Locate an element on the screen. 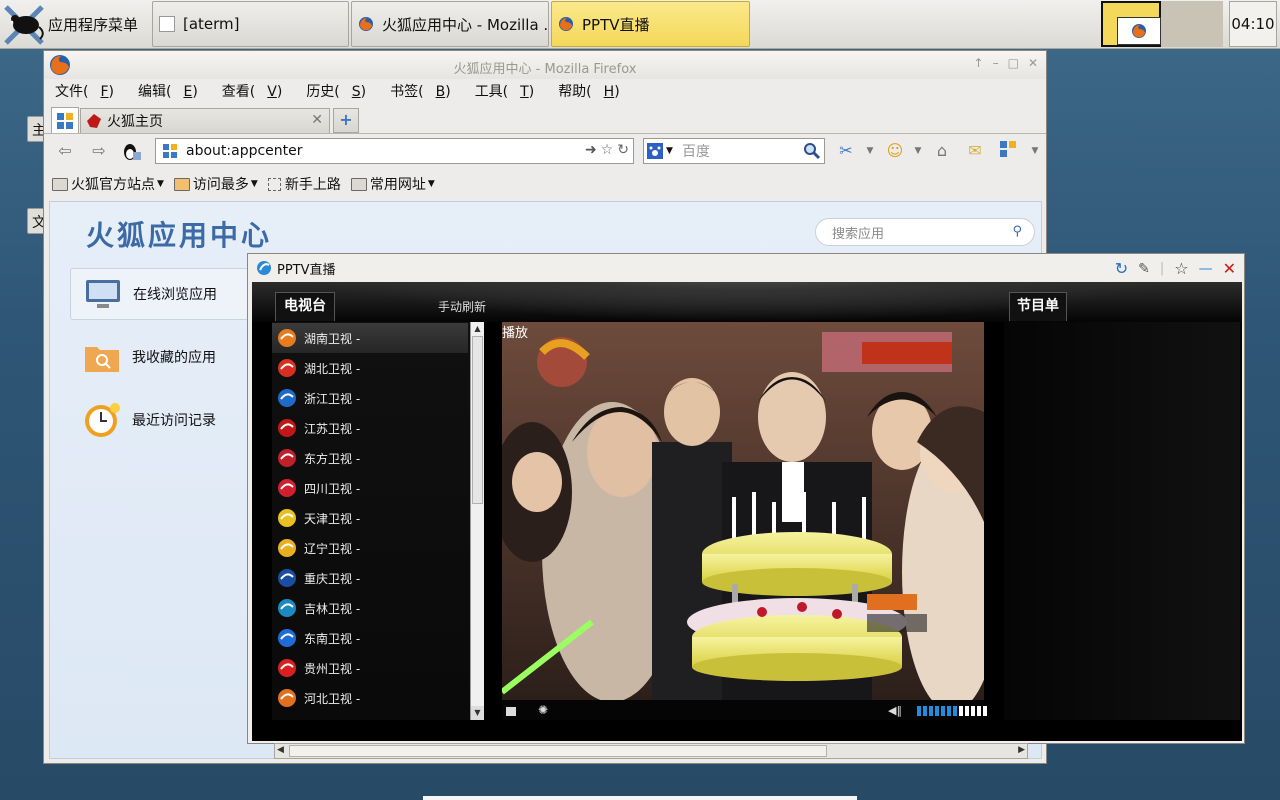 The height and width of the screenshot is (800, 1280). scroll-down-icon: ▼ is located at coordinates (477, 713).